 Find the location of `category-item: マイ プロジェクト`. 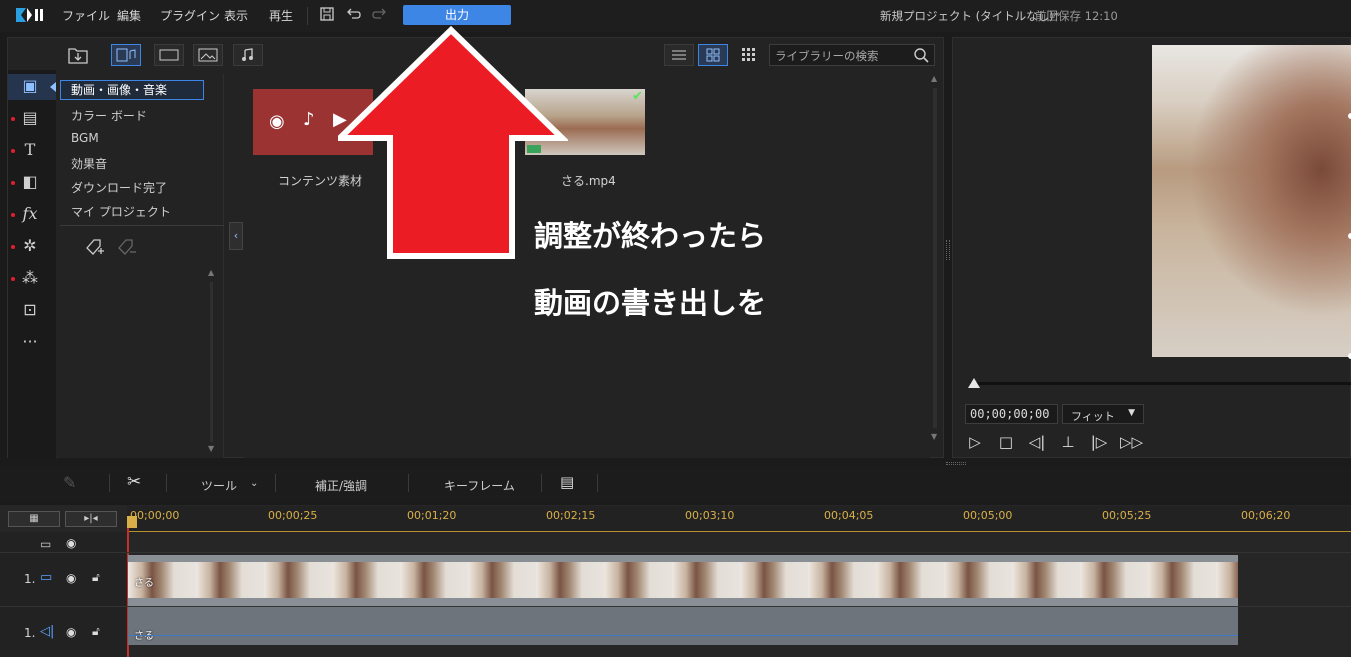

category-item: マイ プロジェクト is located at coordinates (121, 211).